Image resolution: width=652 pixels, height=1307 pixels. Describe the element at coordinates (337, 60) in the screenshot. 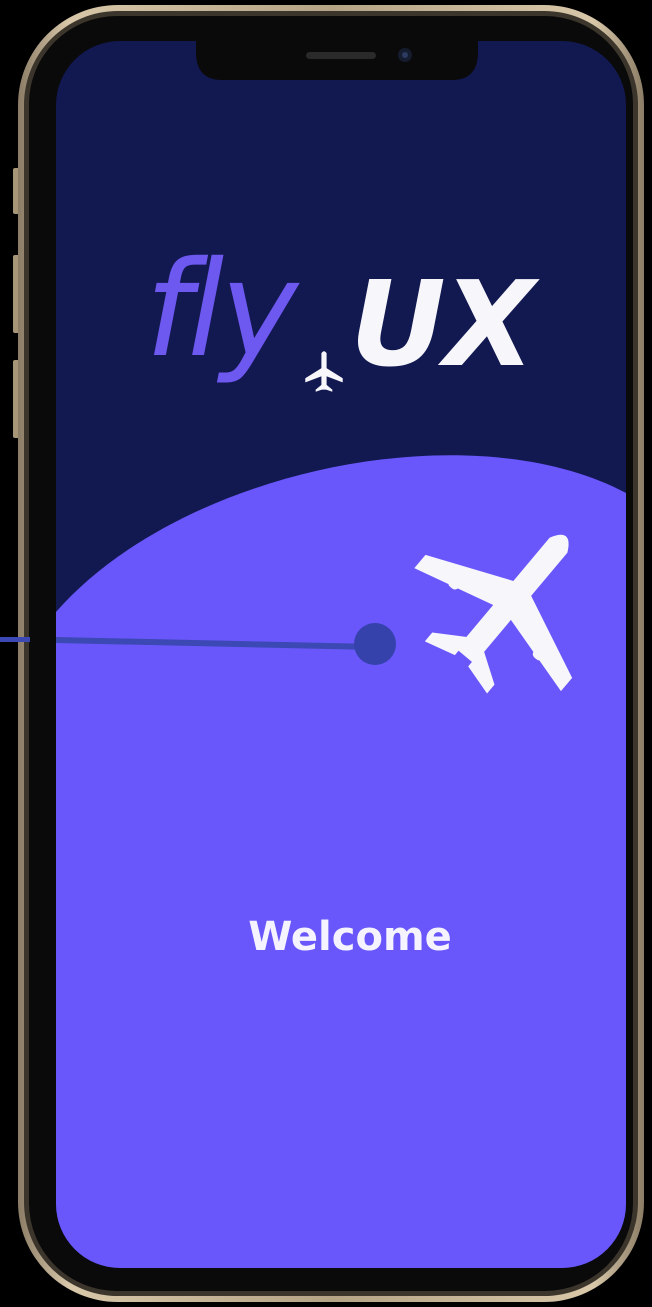

I see `notch` at that location.